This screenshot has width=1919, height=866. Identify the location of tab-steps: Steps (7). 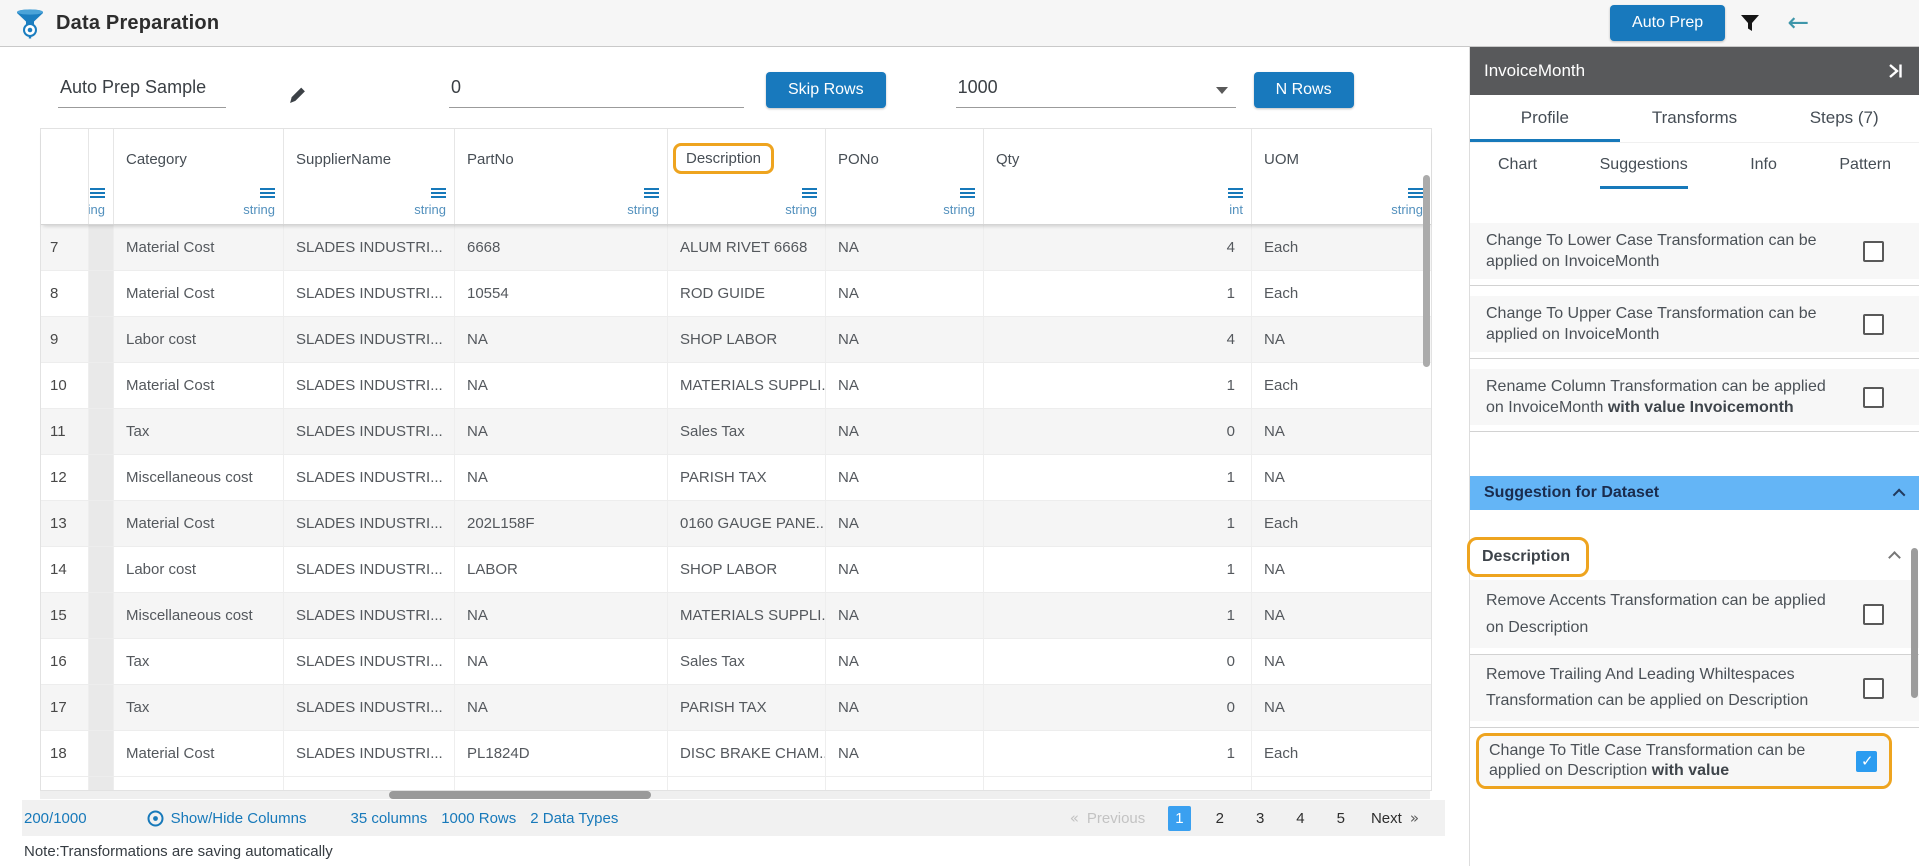
(1844, 118).